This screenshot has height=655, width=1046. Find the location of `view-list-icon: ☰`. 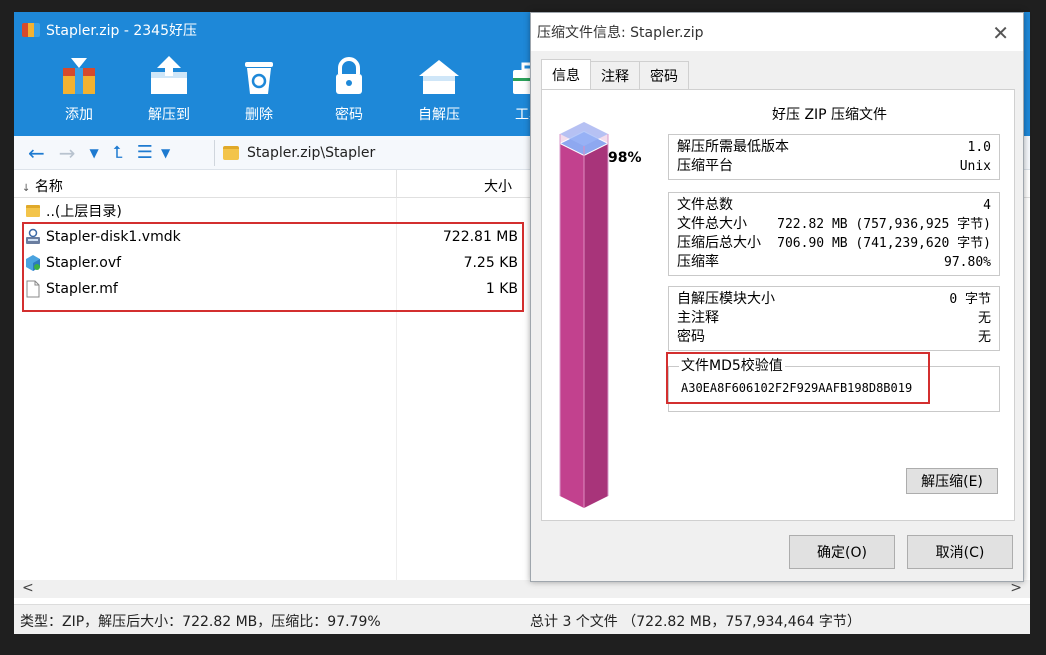

view-list-icon: ☰ is located at coordinates (145, 152).